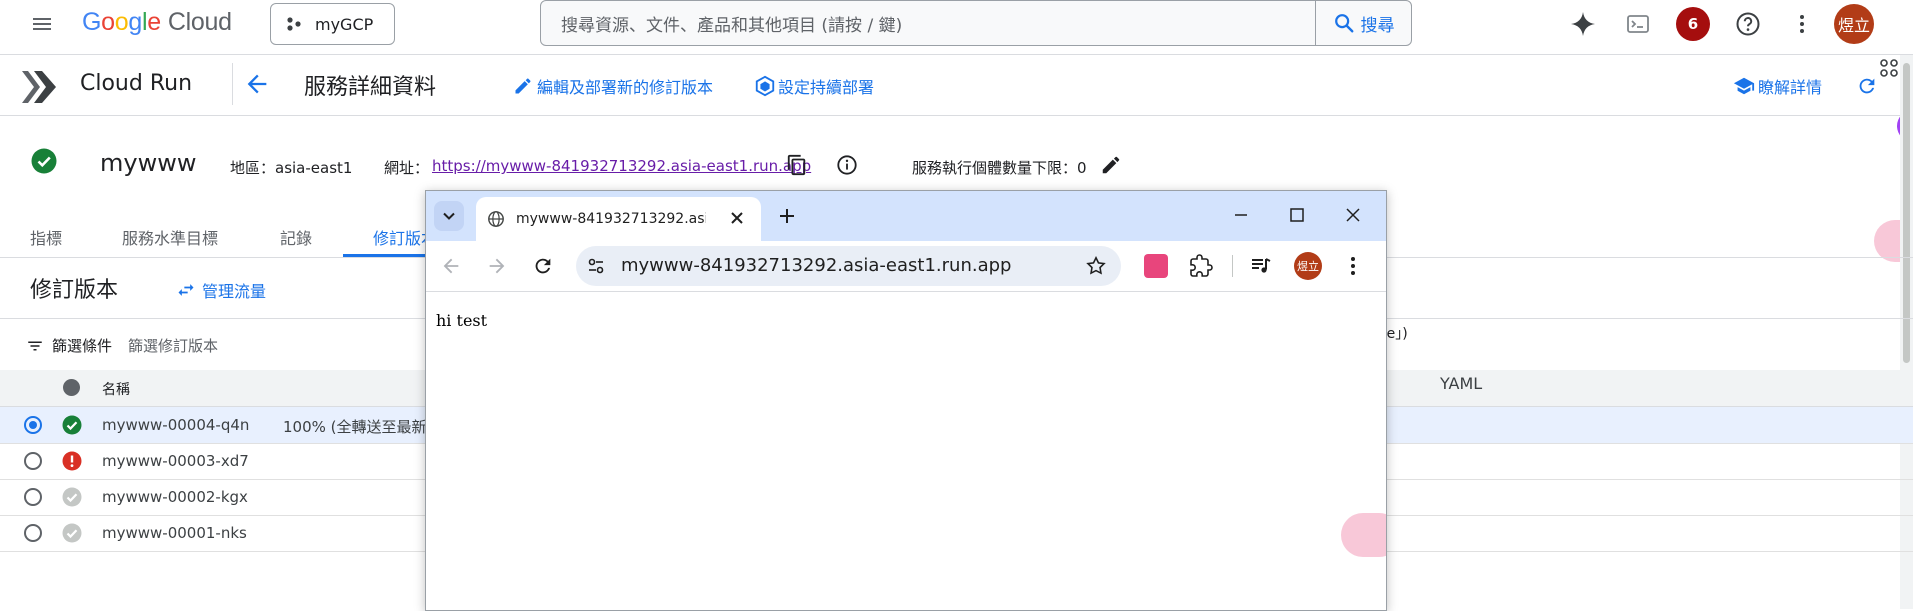 This screenshot has width=1913, height=611. I want to click on manage-traffic-label: 管理流量, so click(234, 291).